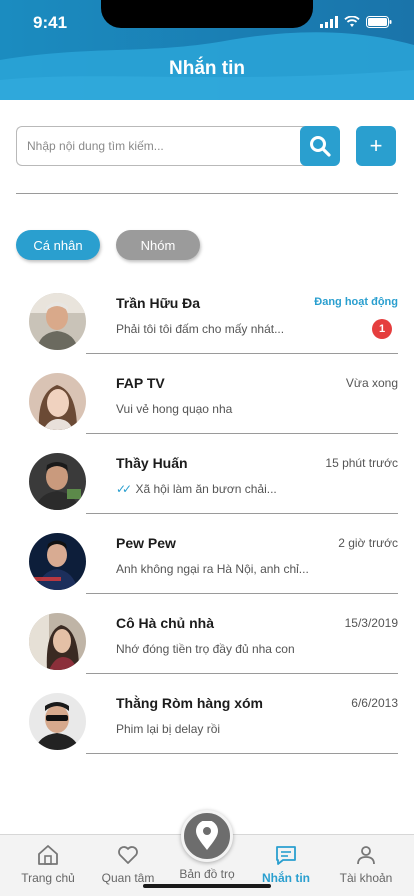 The width and height of the screenshot is (414, 896). What do you see at coordinates (146, 543) in the screenshot?
I see `contact-name: Pew Pew` at bounding box center [146, 543].